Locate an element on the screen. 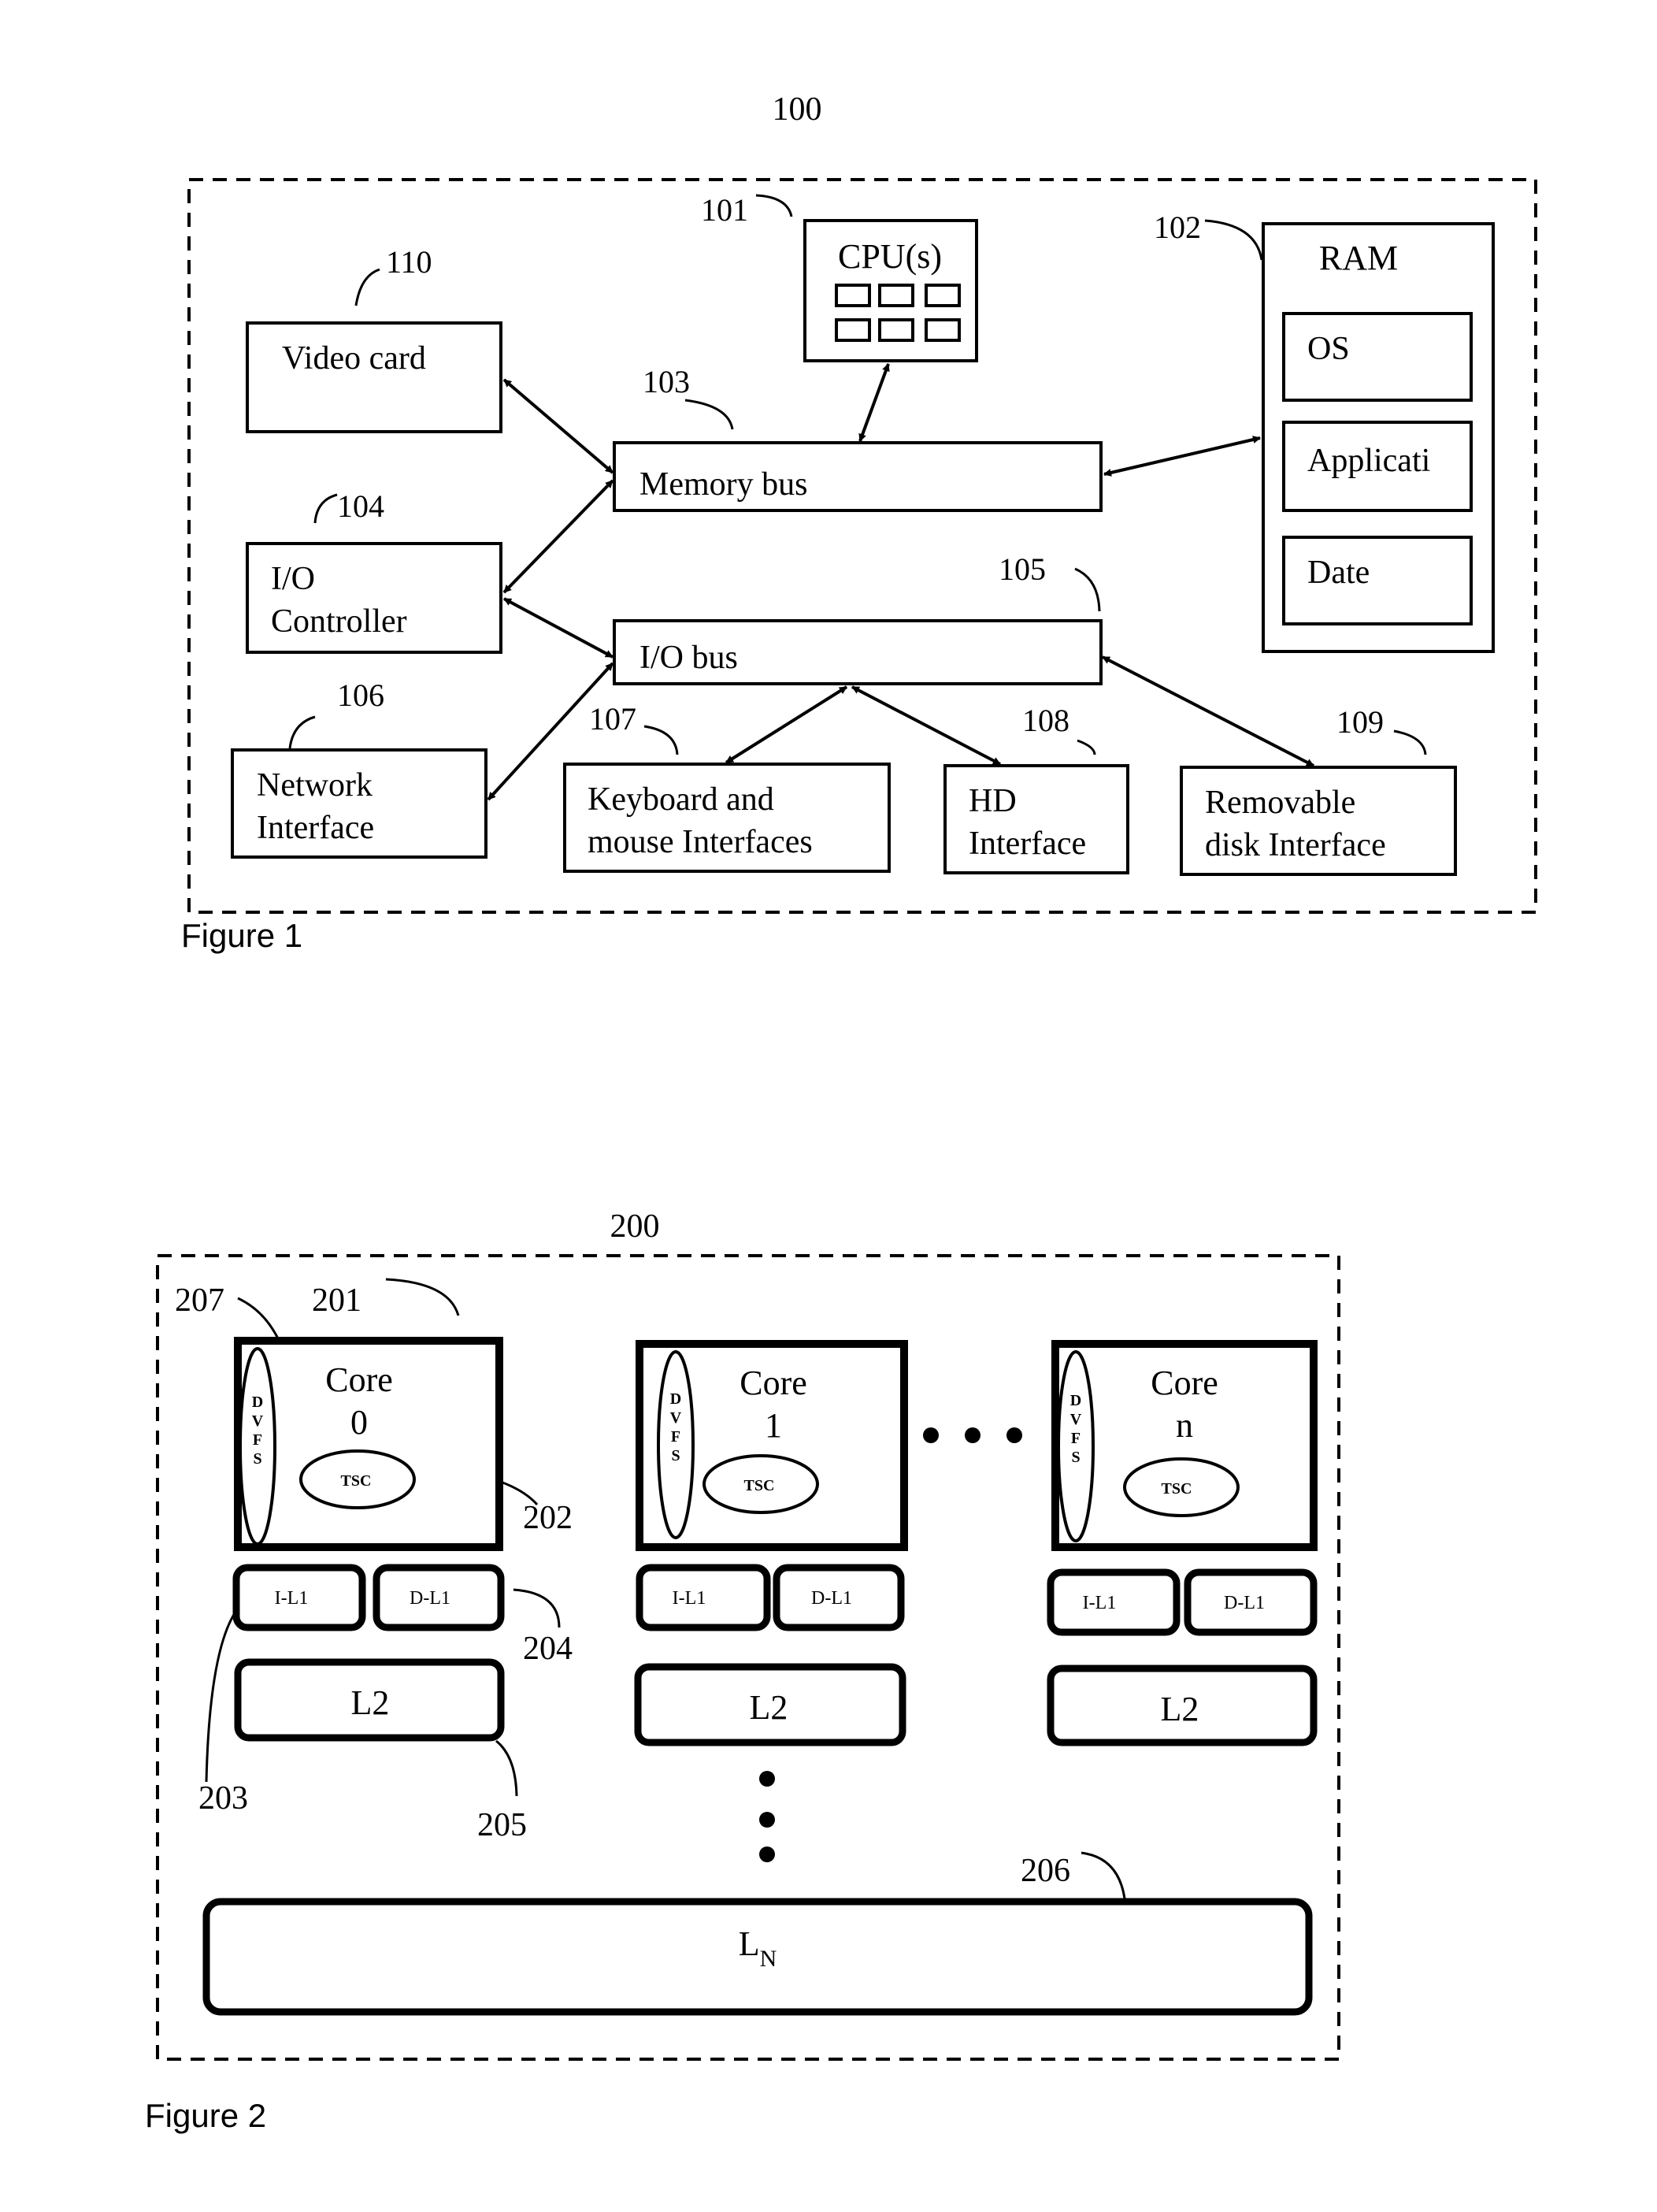 The width and height of the screenshot is (1657, 2212). core-0: D V F S Core 0 TSC I-L1 D-L1 L2 is located at coordinates (368, 1539).